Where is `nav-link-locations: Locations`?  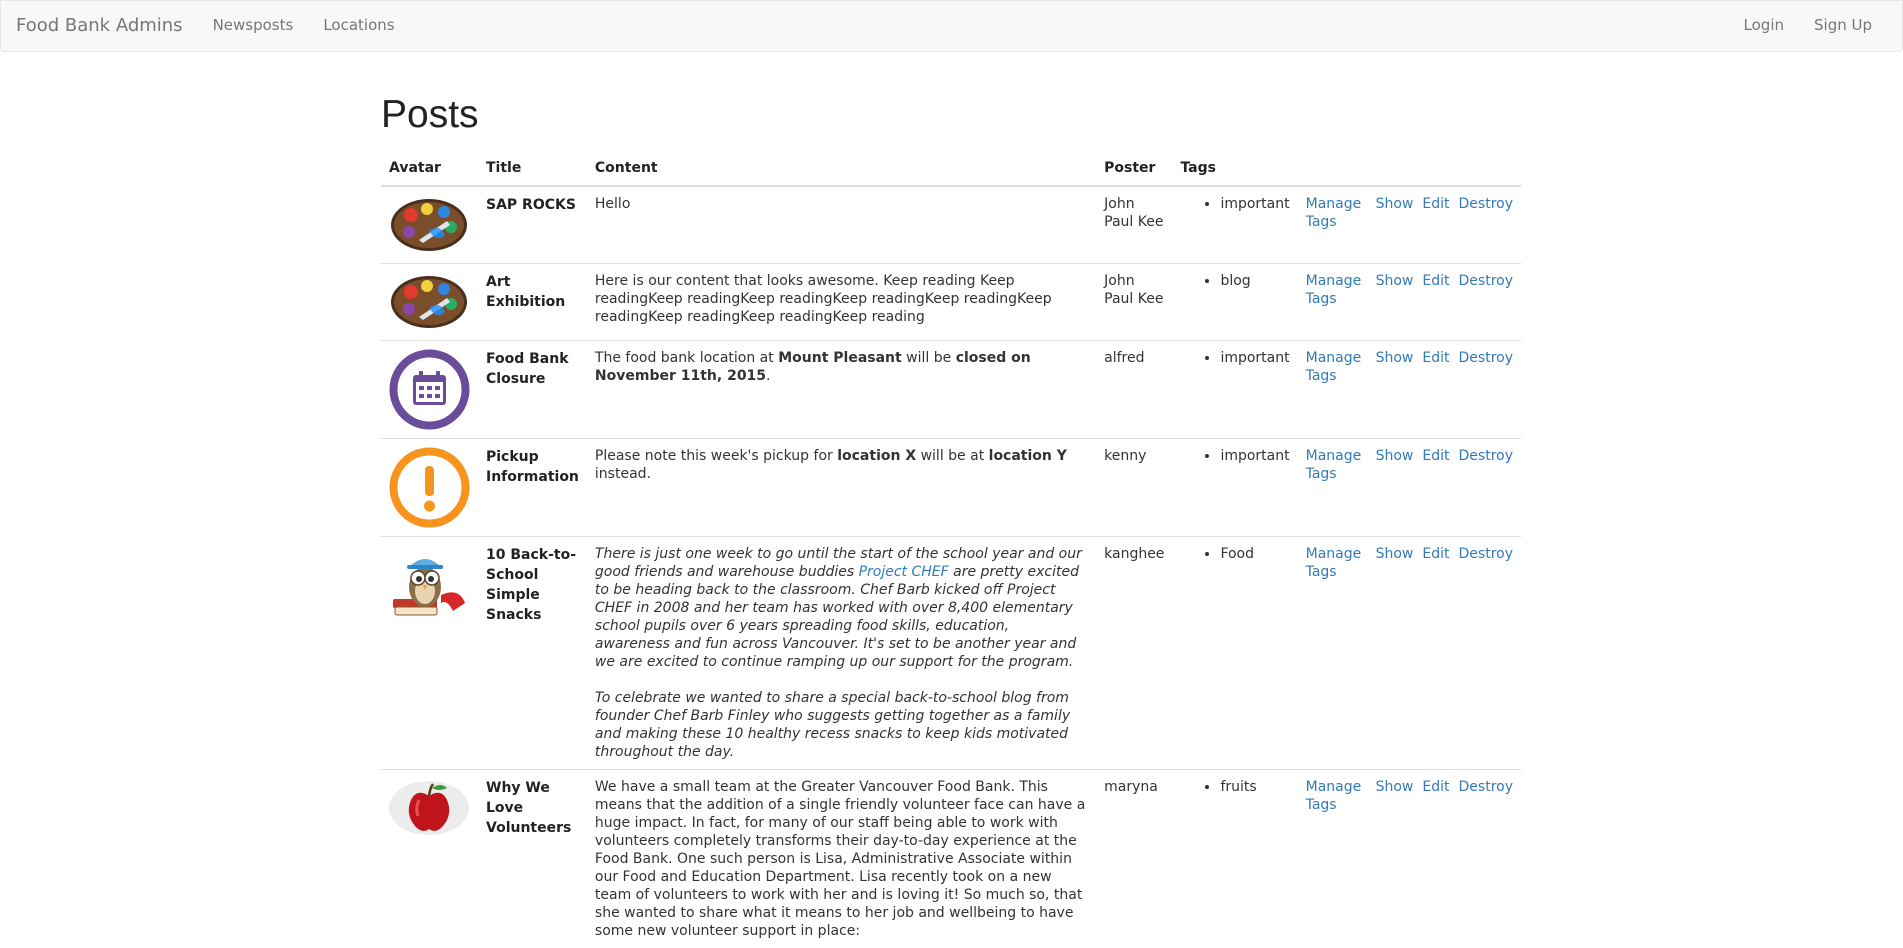
nav-link-locations: Locations is located at coordinates (358, 26).